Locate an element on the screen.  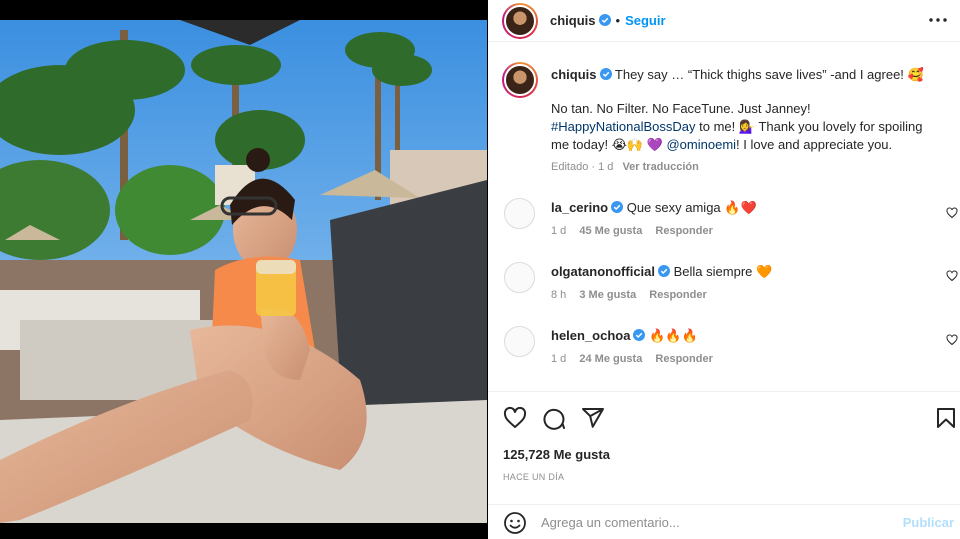
caption-line4-start: me today! 😭🙌 💜 is located at coordinates (609, 144).